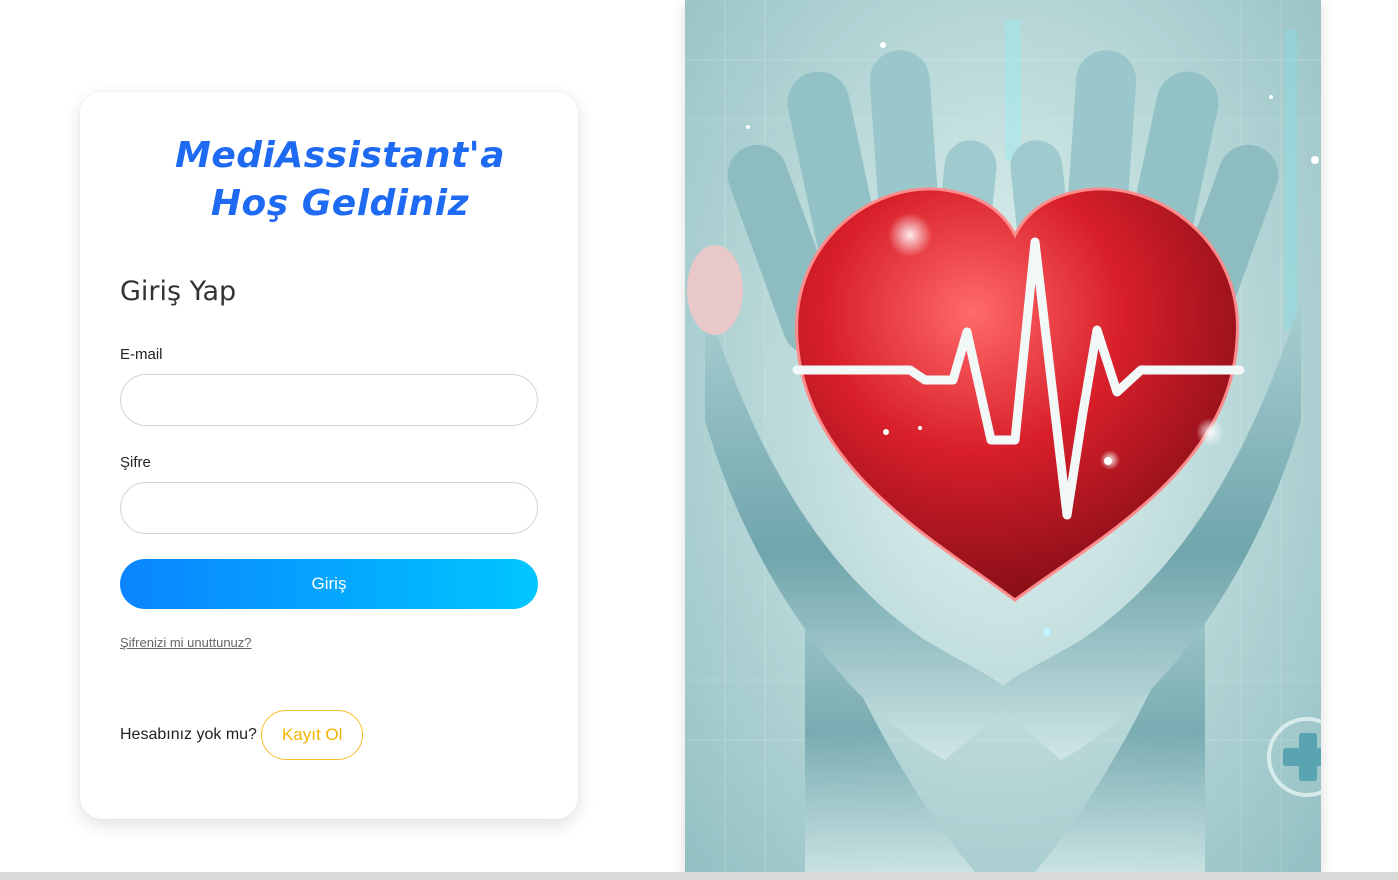 Image resolution: width=1398 pixels, height=880 pixels. What do you see at coordinates (329, 584) in the screenshot?
I see `login-button: Giriş` at bounding box center [329, 584].